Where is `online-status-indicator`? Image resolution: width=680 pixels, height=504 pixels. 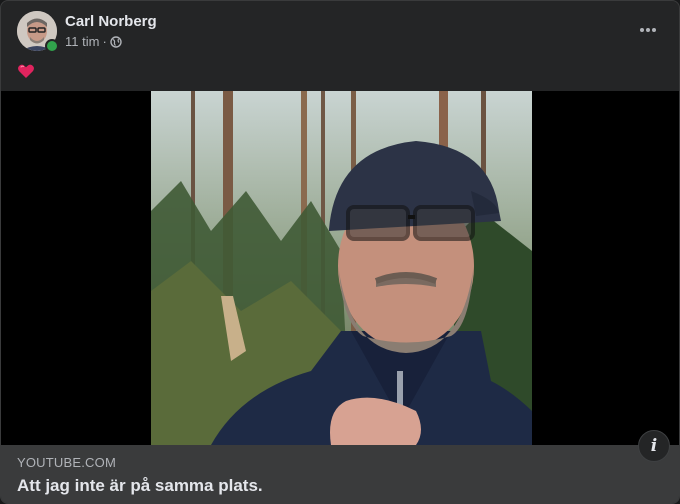
online-status-indicator is located at coordinates (52, 46).